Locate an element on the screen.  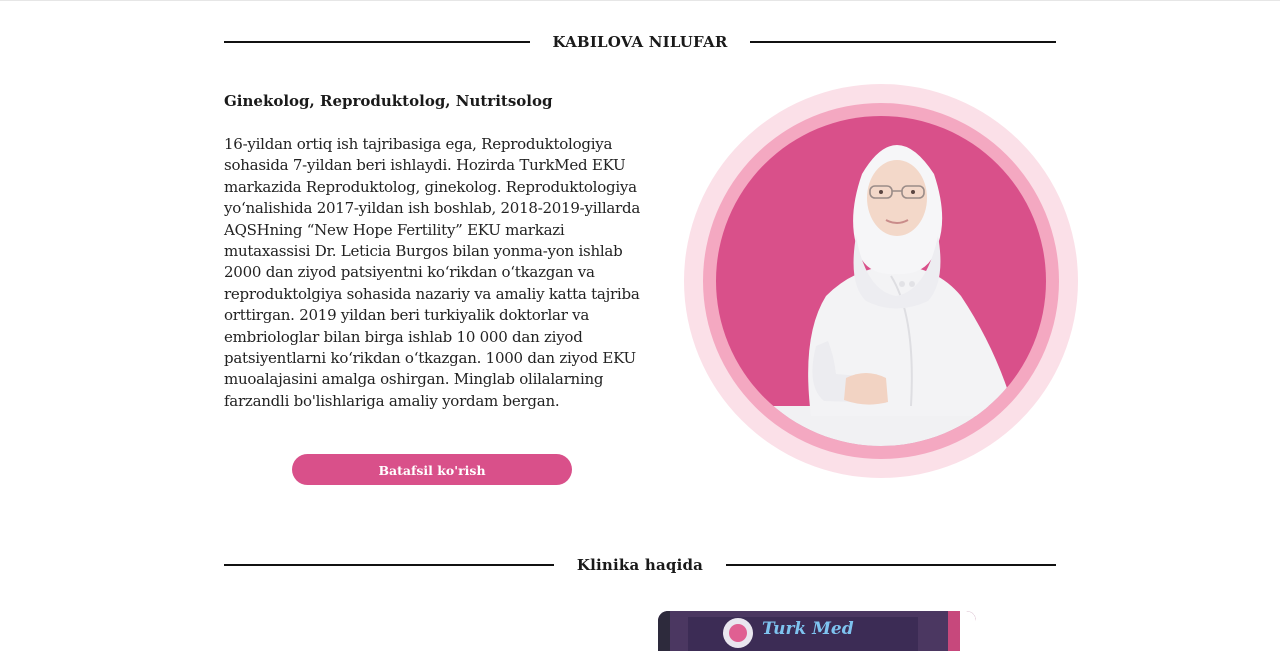
clinic-building-image: Turk Med is located at coordinates (817, 631).